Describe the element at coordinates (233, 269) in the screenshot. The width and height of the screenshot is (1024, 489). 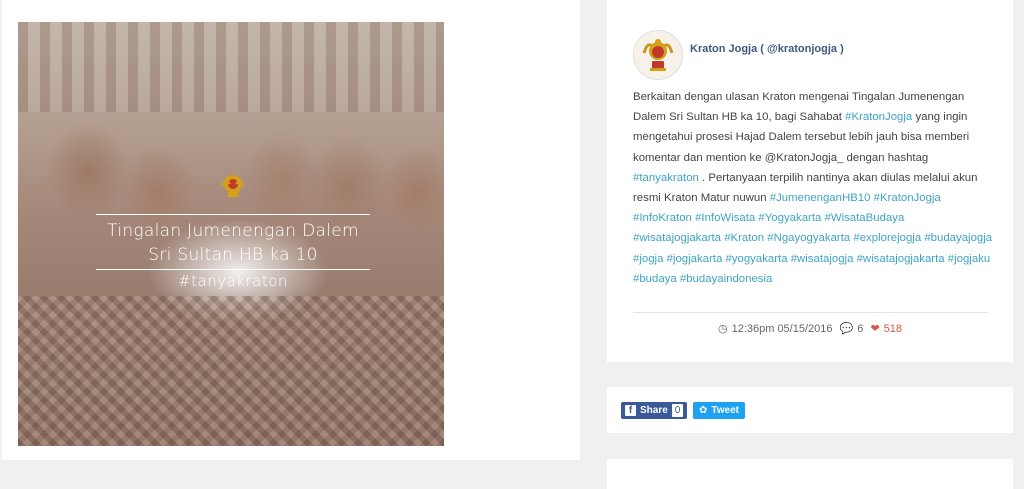
I see `overlay-bottom-rule` at that location.